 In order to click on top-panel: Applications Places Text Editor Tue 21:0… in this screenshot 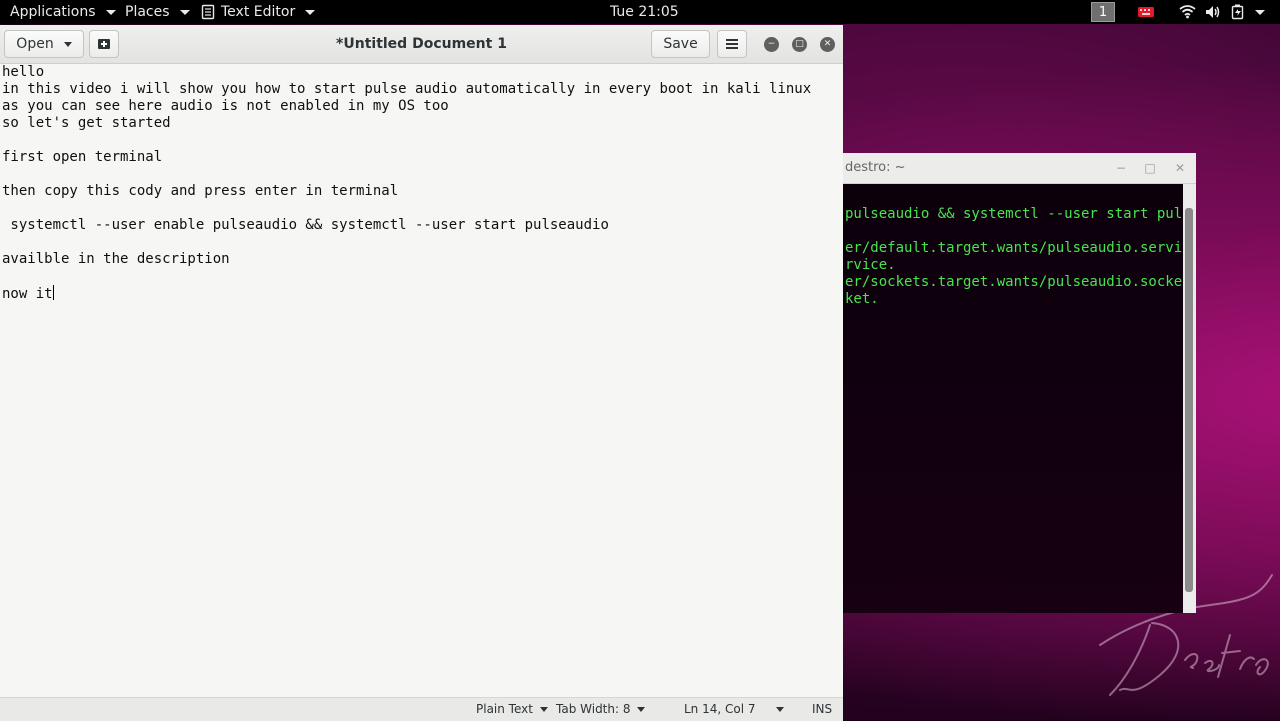, I will do `click(640, 12)`.